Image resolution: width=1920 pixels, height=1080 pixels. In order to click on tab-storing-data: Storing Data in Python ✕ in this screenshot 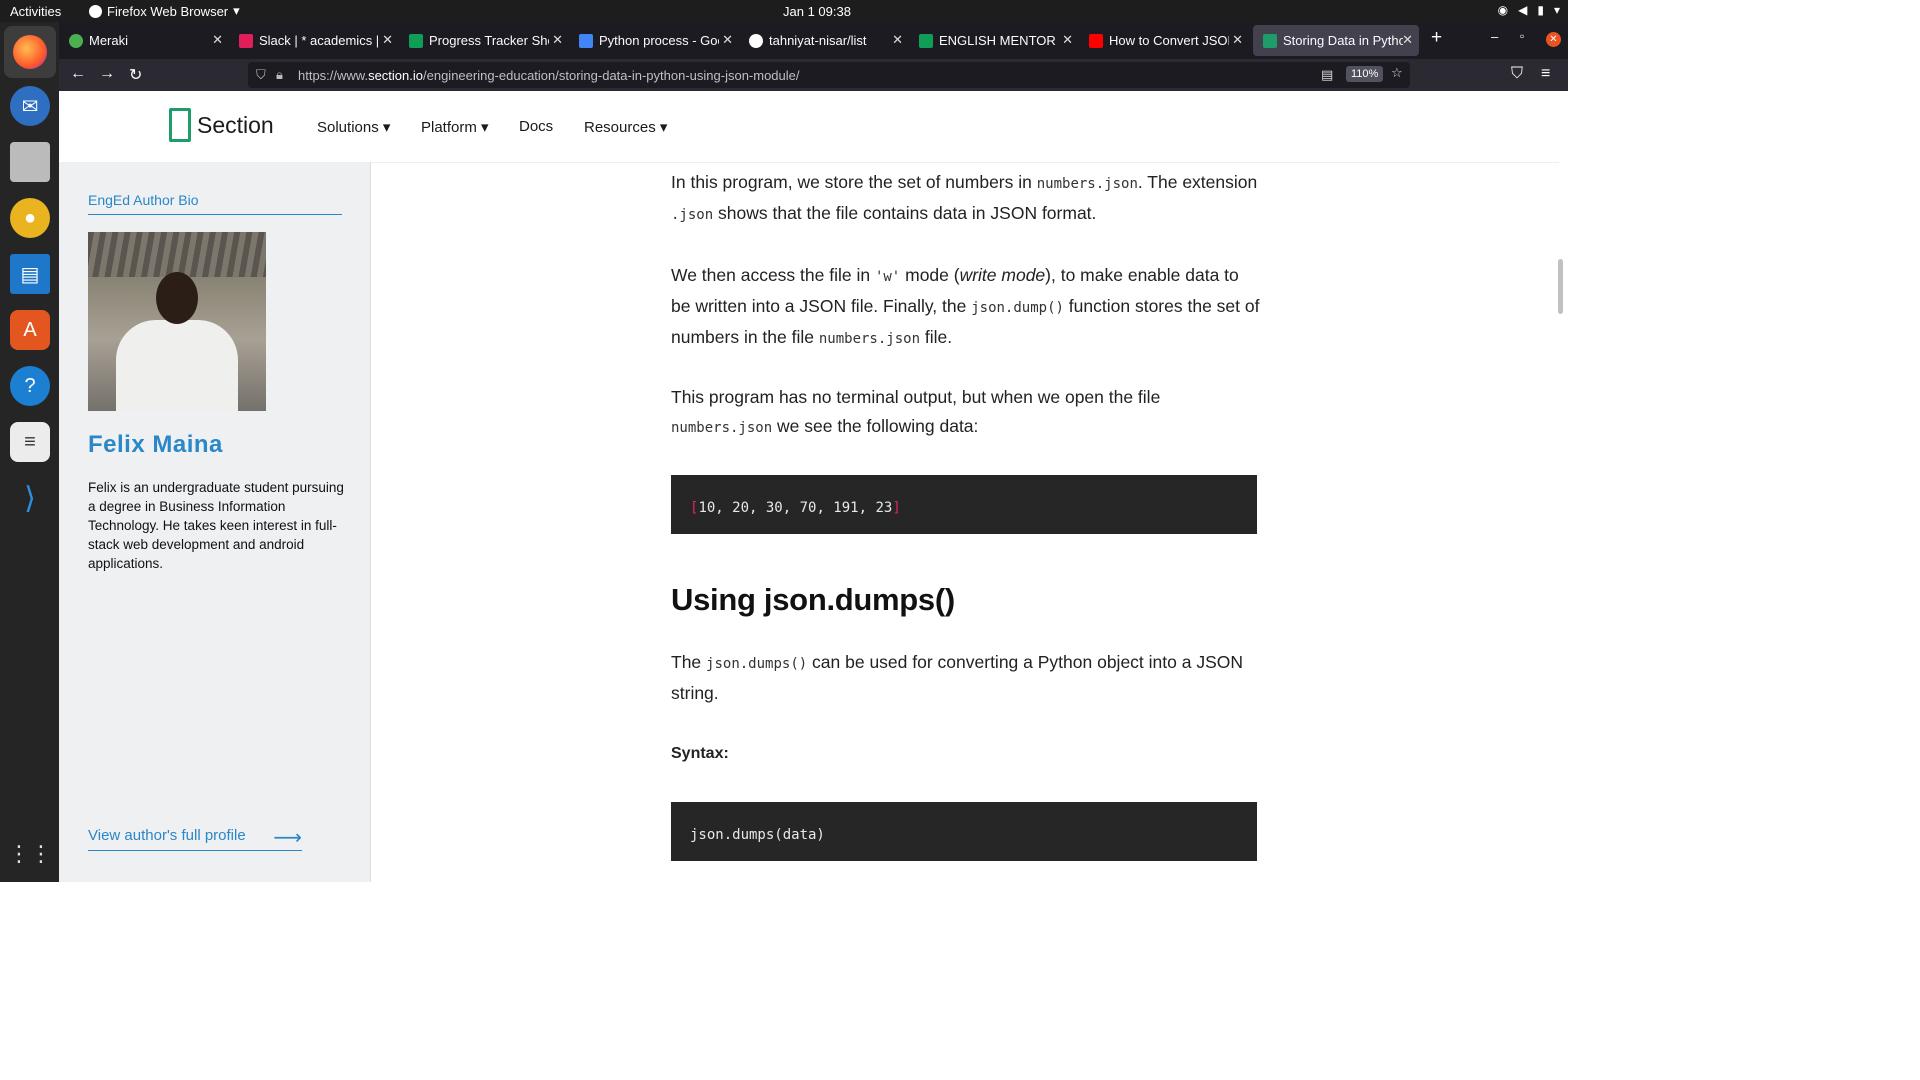, I will do `click(1336, 40)`.